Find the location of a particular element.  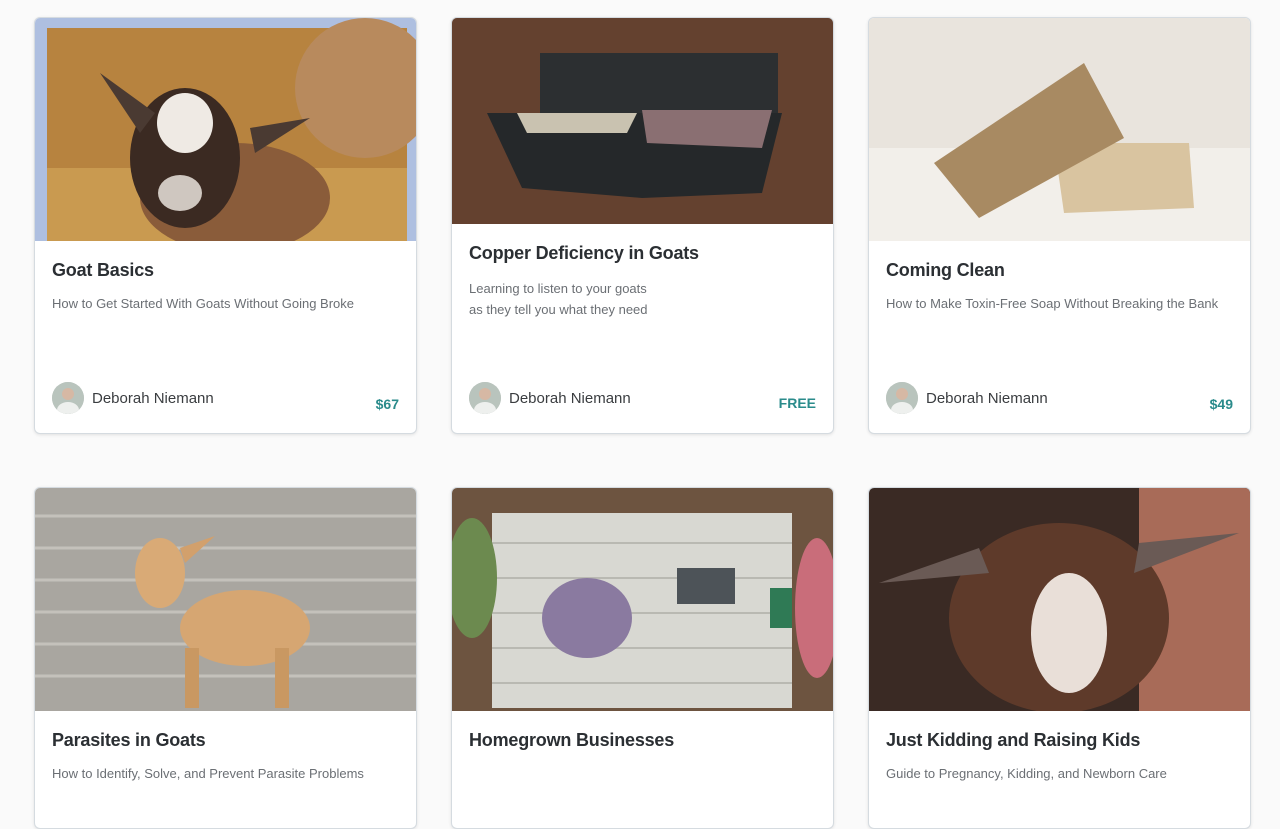

course-image-coming-clean is located at coordinates (1059, 129).